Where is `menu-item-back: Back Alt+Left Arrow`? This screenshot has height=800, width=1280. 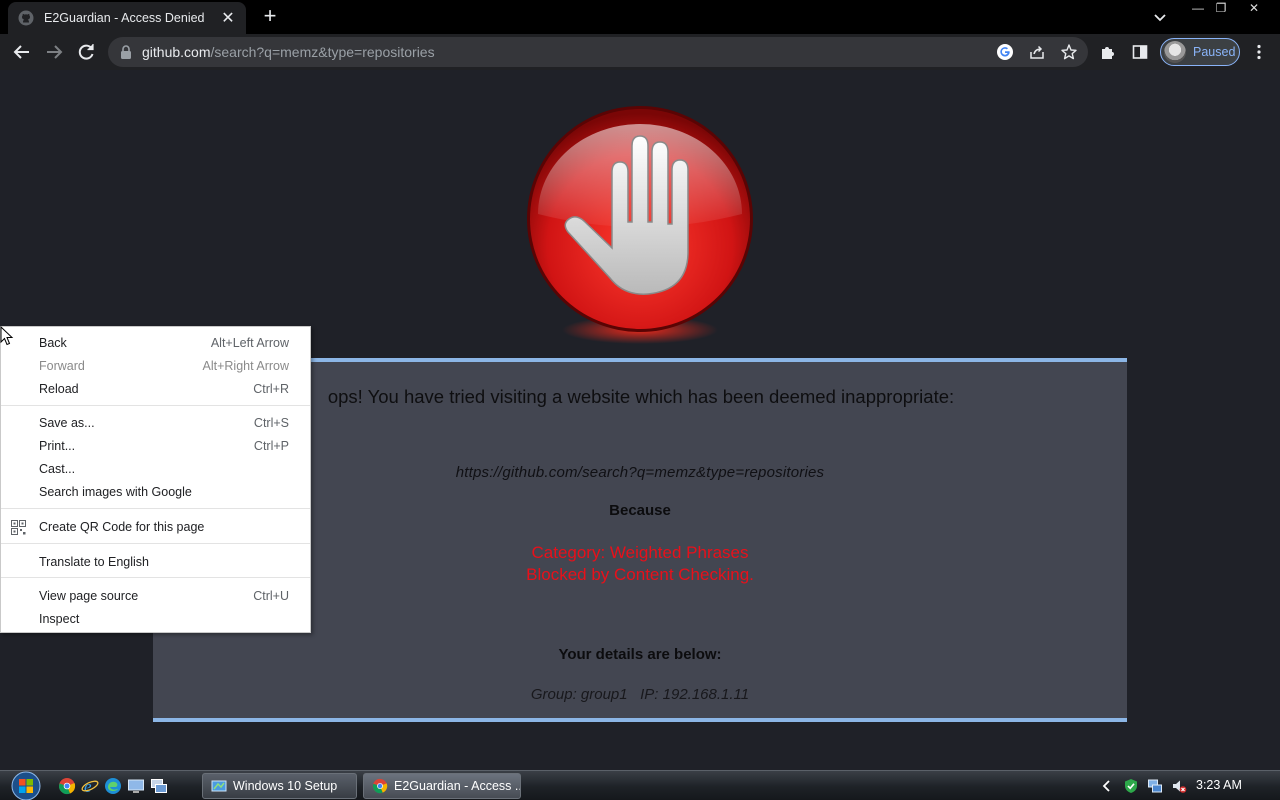
menu-item-back: Back Alt+Left Arrow is located at coordinates (156, 343).